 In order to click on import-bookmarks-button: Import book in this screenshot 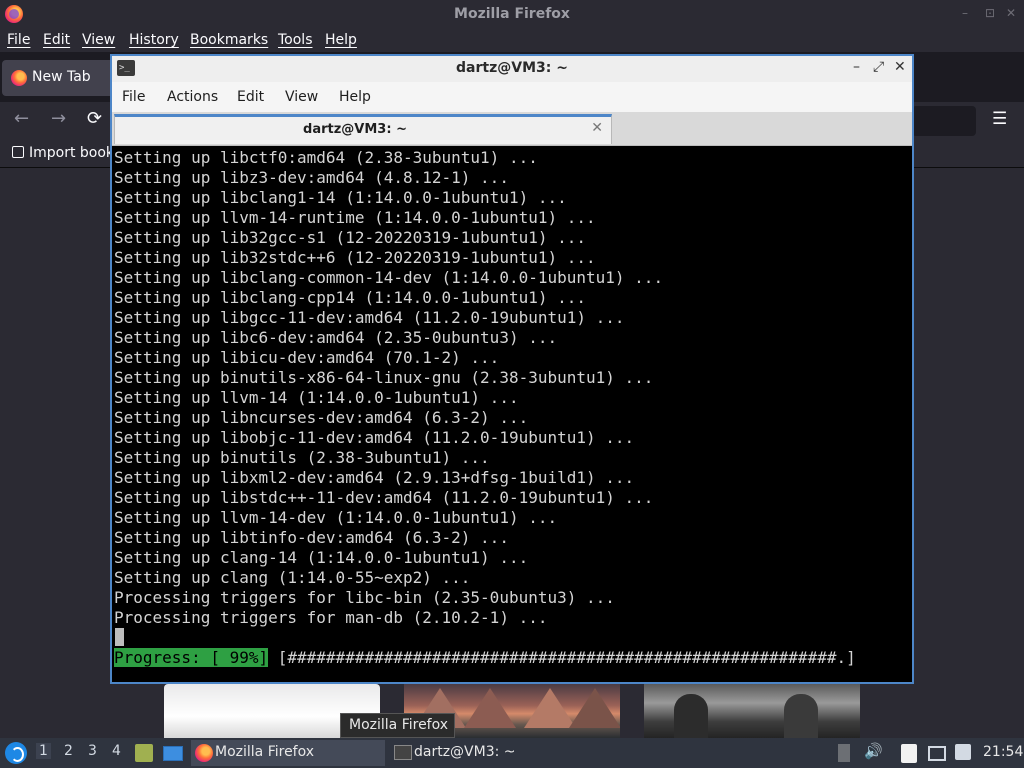, I will do `click(63, 153)`.